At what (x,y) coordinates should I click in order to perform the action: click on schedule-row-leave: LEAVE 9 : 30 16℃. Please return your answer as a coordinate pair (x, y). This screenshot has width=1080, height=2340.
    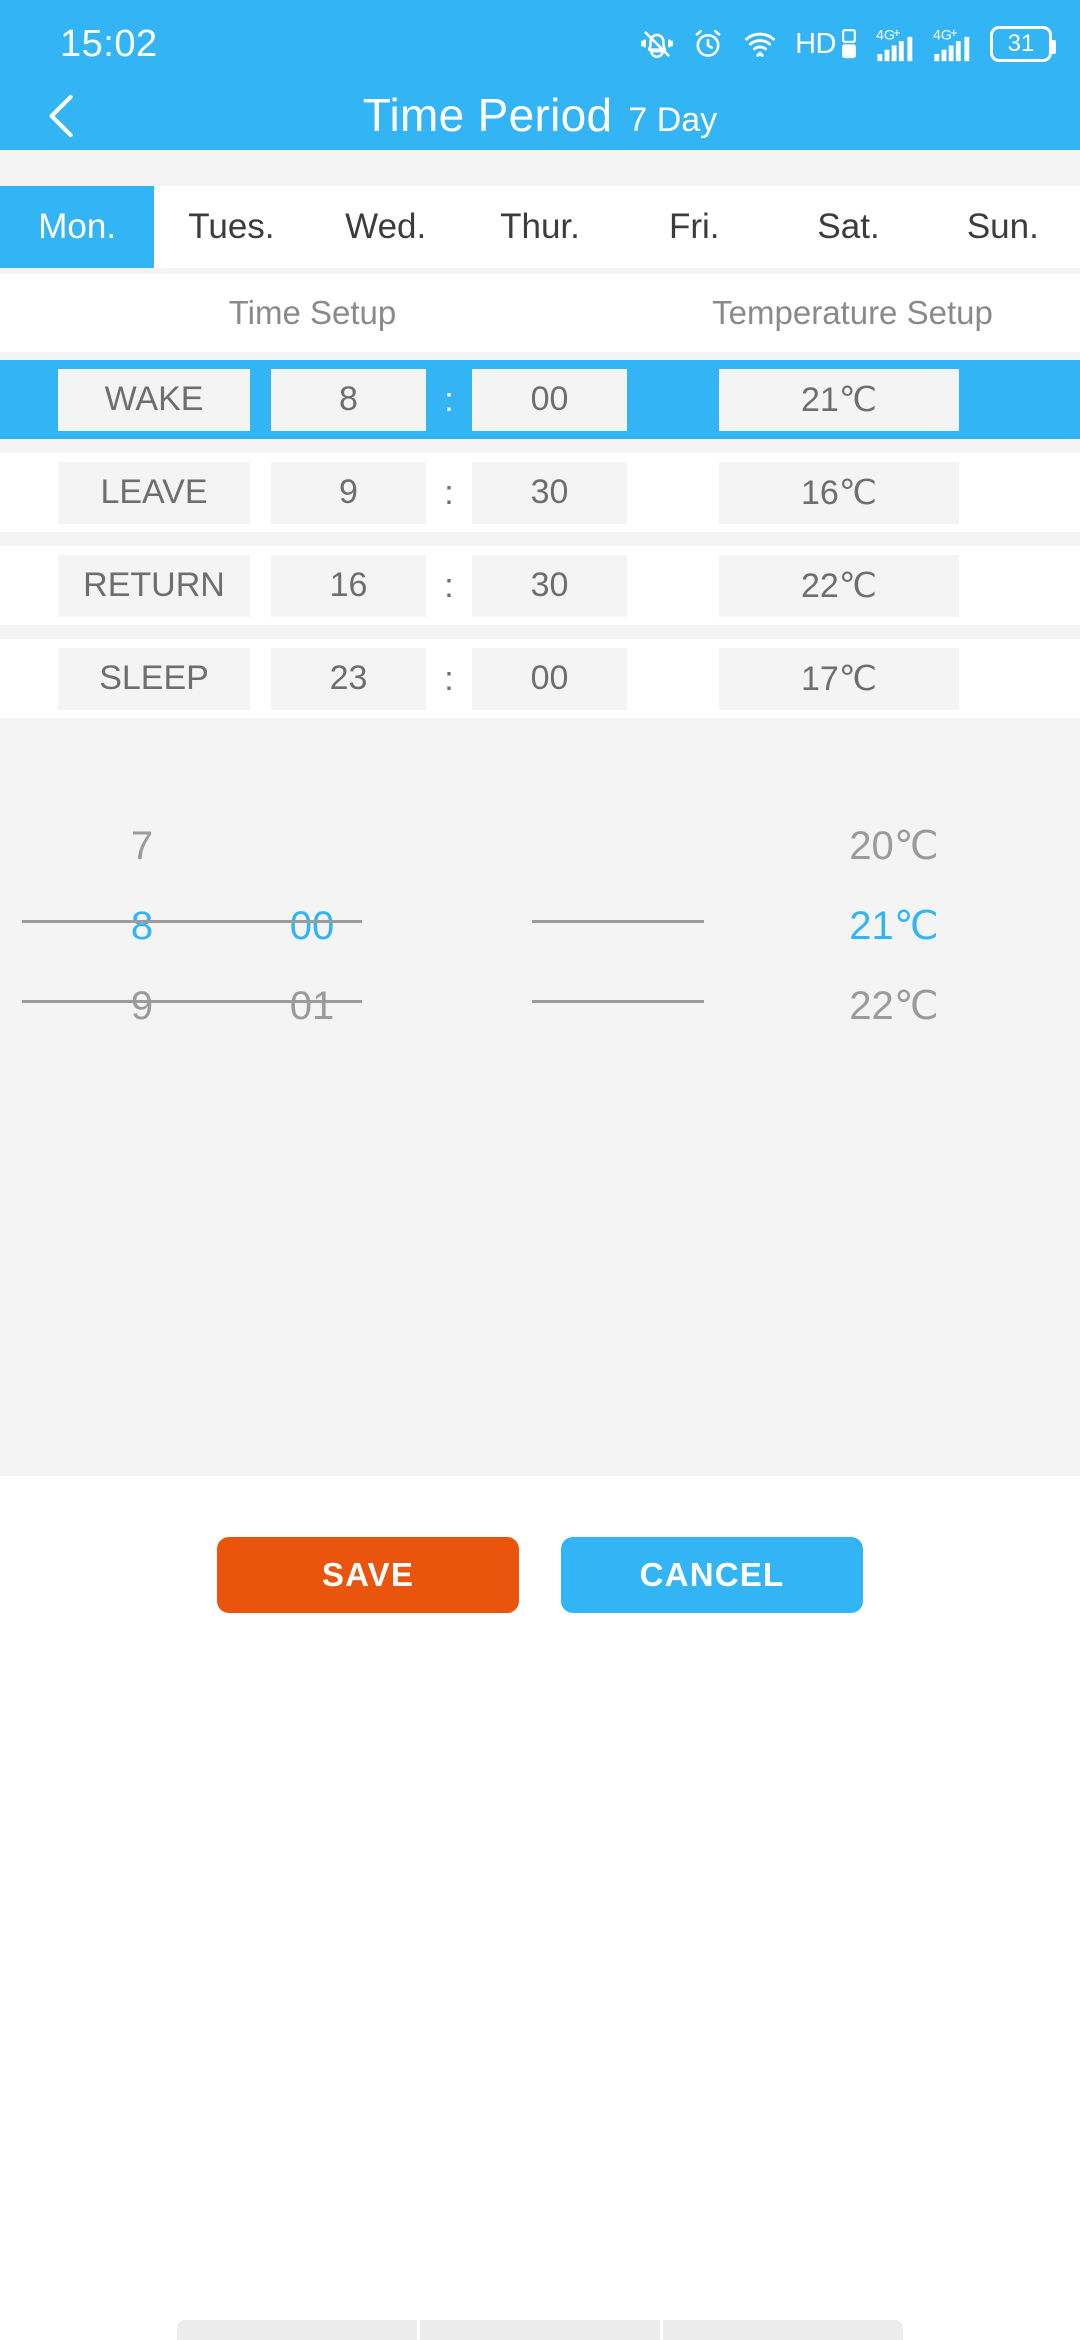
    Looking at the image, I should click on (540, 492).